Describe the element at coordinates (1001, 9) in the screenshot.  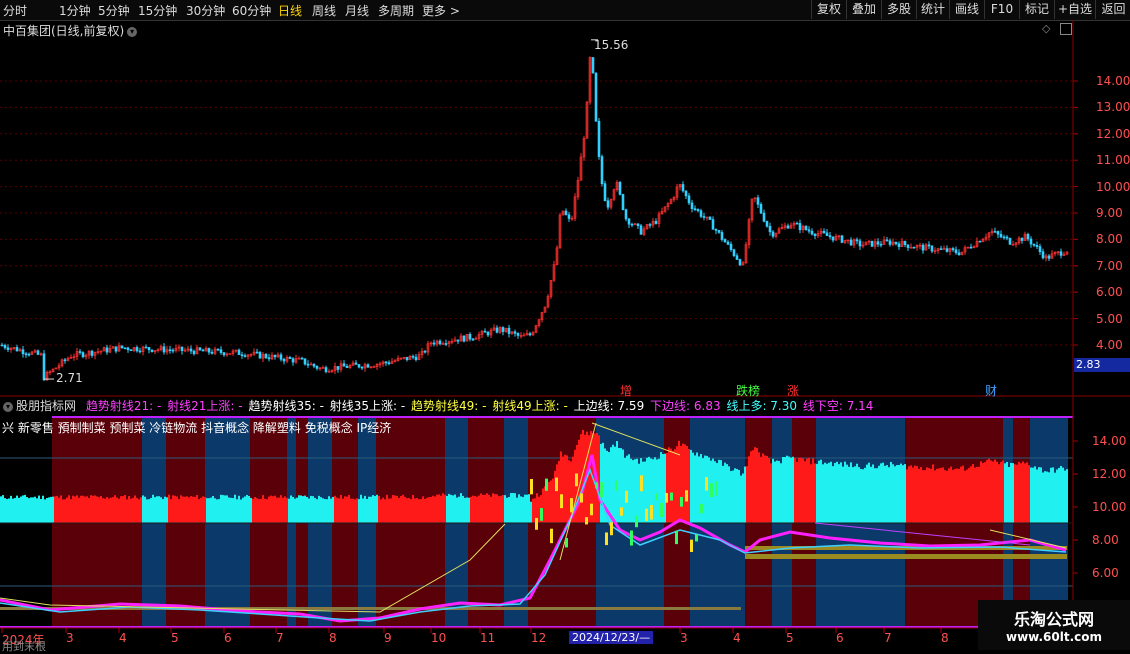
I see `f10-button: F10` at that location.